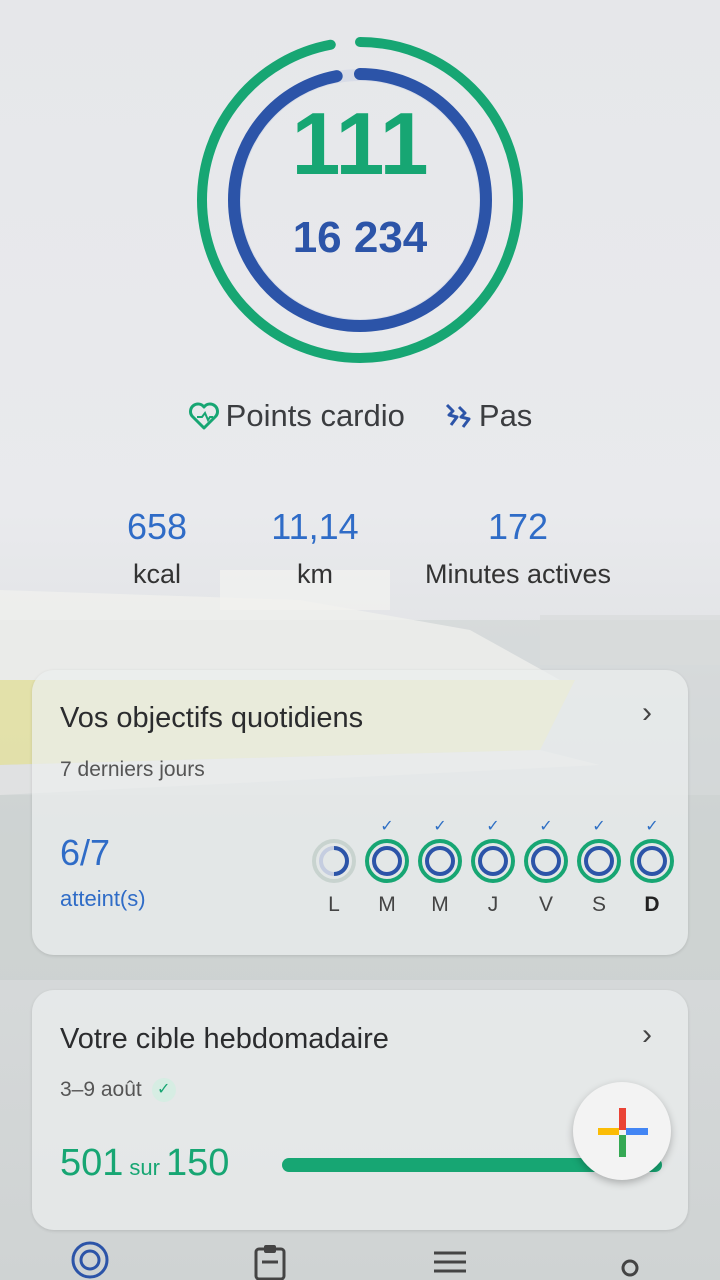  I want to click on heart-points-legend: Points cardio, so click(296, 416).